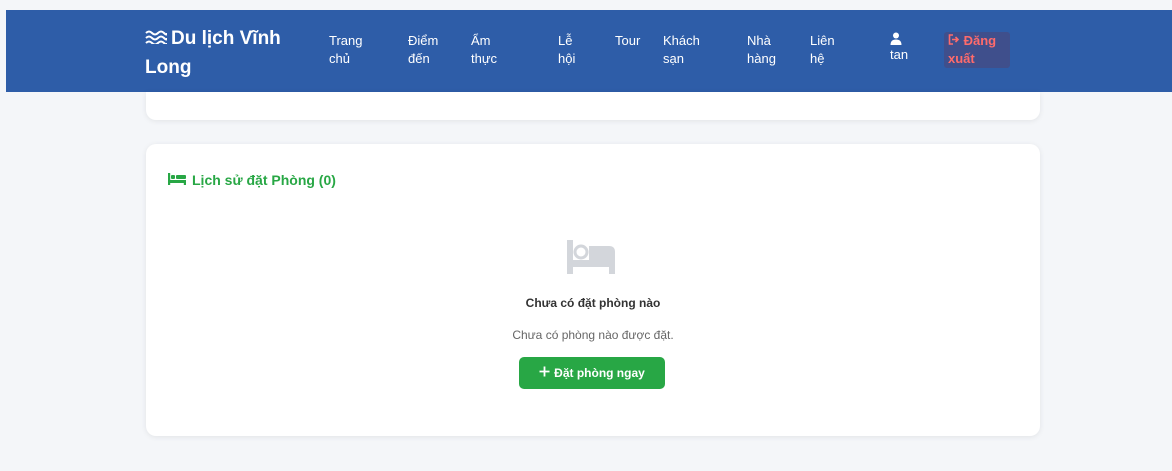 Image resolution: width=1172 pixels, height=471 pixels. Describe the element at coordinates (977, 50) in the screenshot. I see `logout-link: Đăng xuất` at that location.